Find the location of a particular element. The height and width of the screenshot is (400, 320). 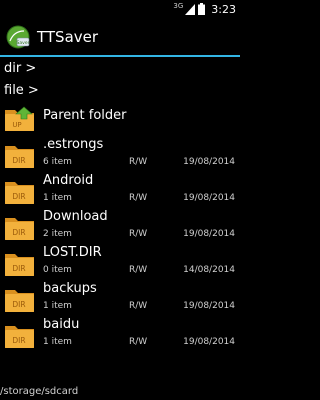

list-item: DIR Android 1 item R/W 19/08/2014 is located at coordinates (120, 190).